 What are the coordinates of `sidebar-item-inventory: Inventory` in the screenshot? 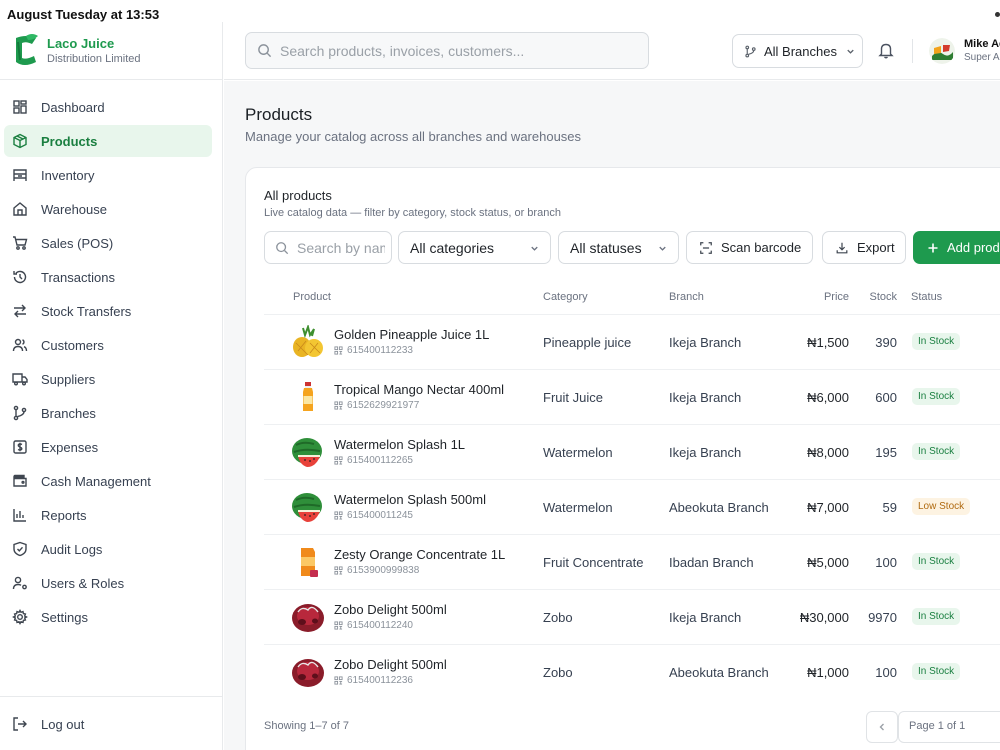 It's located at (108, 175).